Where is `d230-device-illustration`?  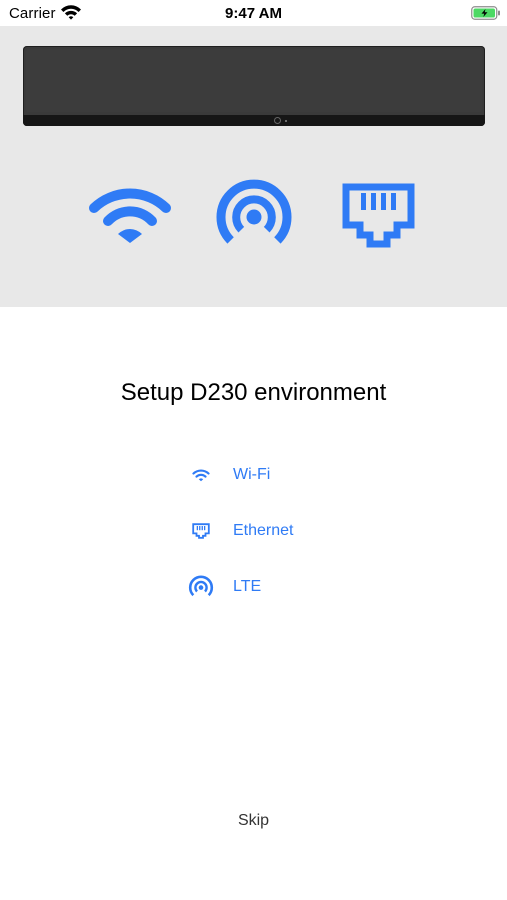
d230-device-illustration is located at coordinates (254, 86).